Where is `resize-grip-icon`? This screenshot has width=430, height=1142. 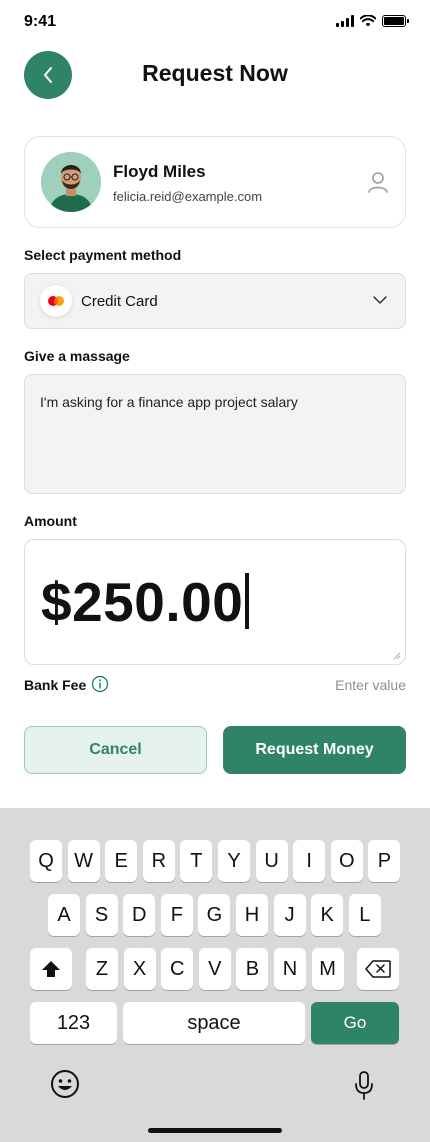
resize-grip-icon is located at coordinates (397, 656).